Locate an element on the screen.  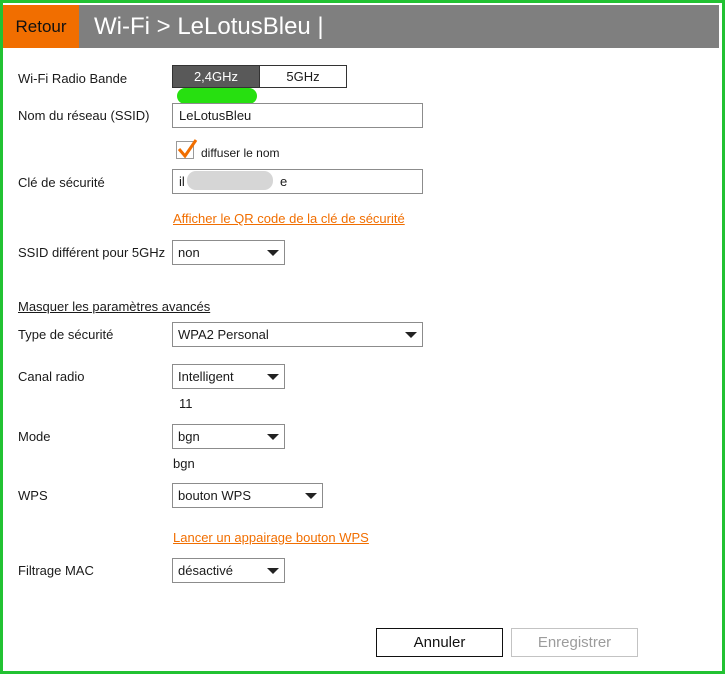
wps-select: bouton WPS is located at coordinates (247, 495).